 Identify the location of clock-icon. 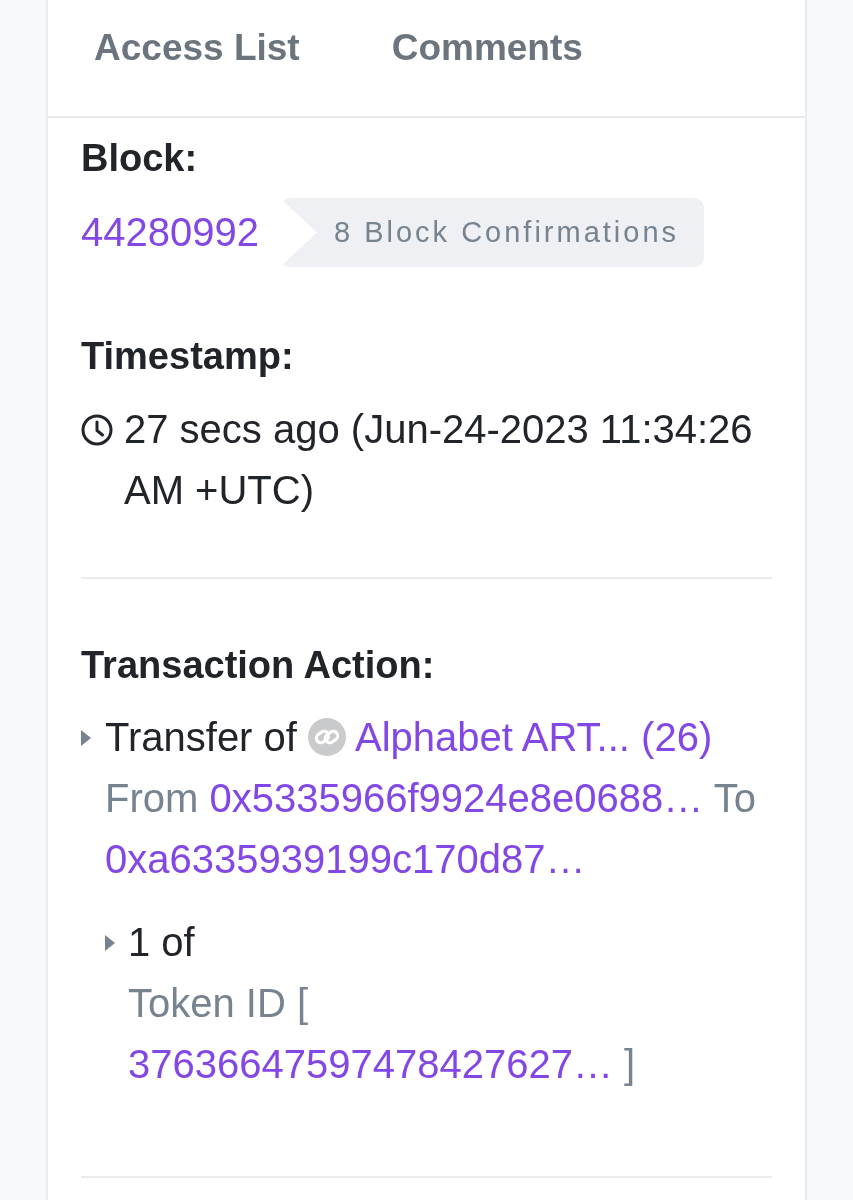
(97, 429).